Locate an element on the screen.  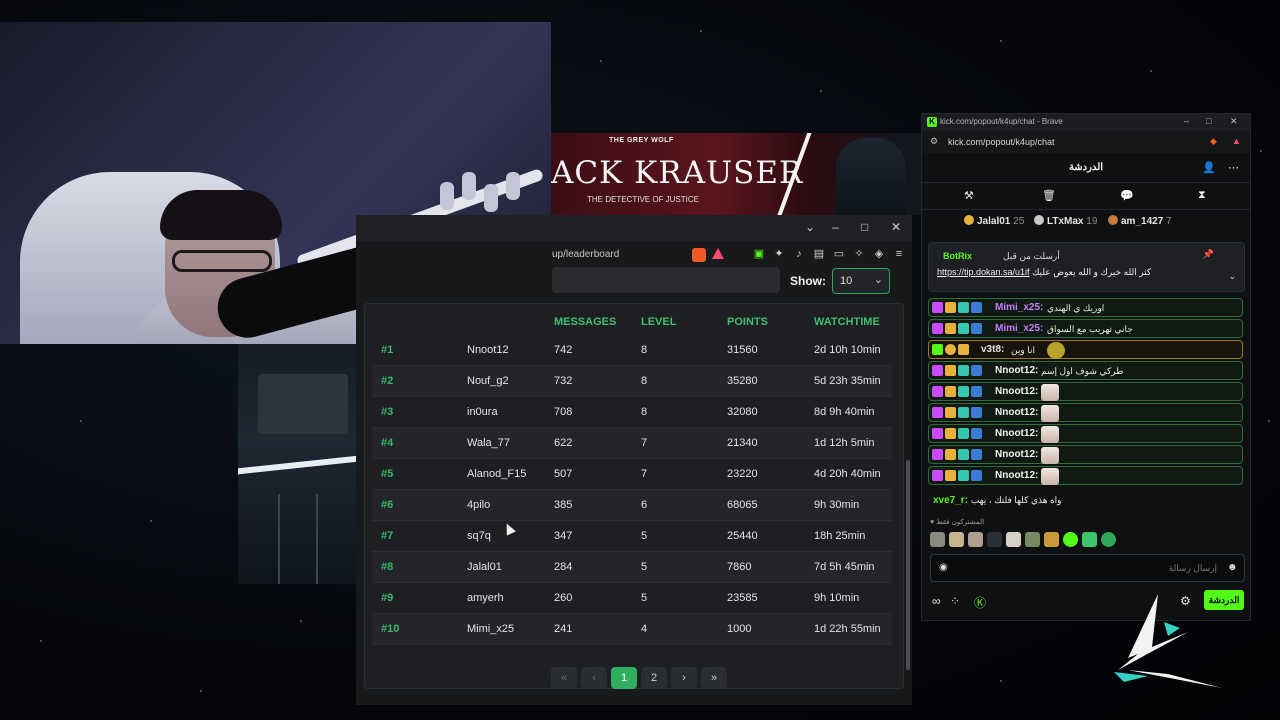
chat-message: Nnoot12: طركي شوف اول إسم is located at coordinates (1085, 370).